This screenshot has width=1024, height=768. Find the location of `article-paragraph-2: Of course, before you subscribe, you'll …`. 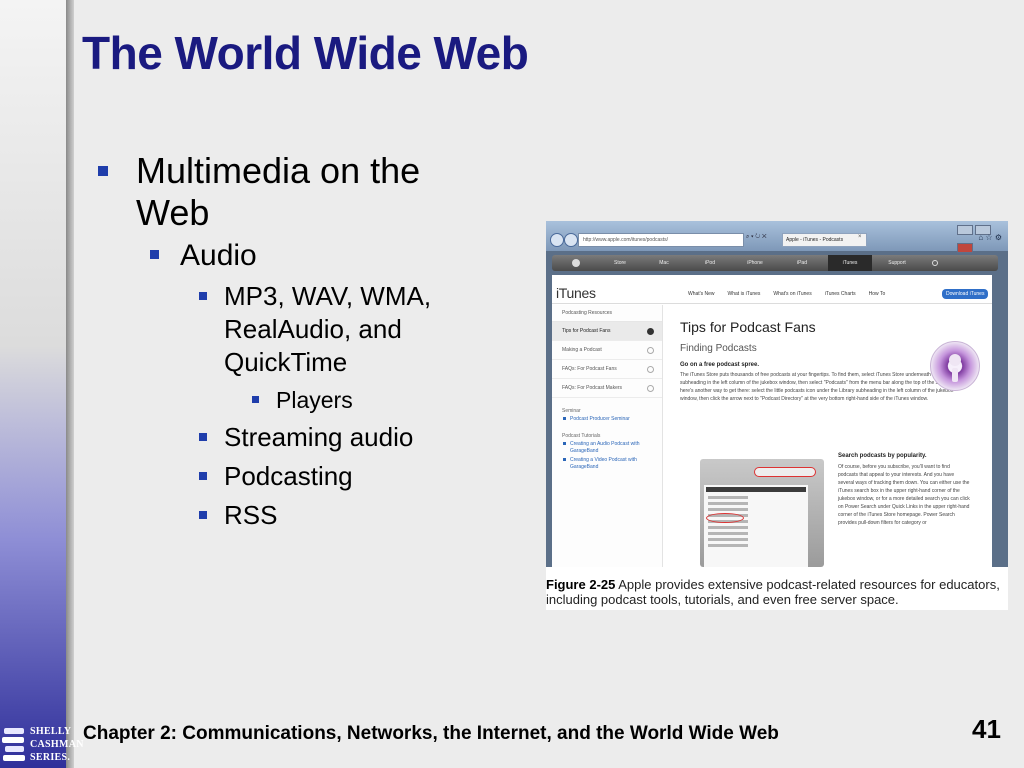

article-paragraph-2: Of course, before you subscribe, you'll … is located at coordinates (904, 495).